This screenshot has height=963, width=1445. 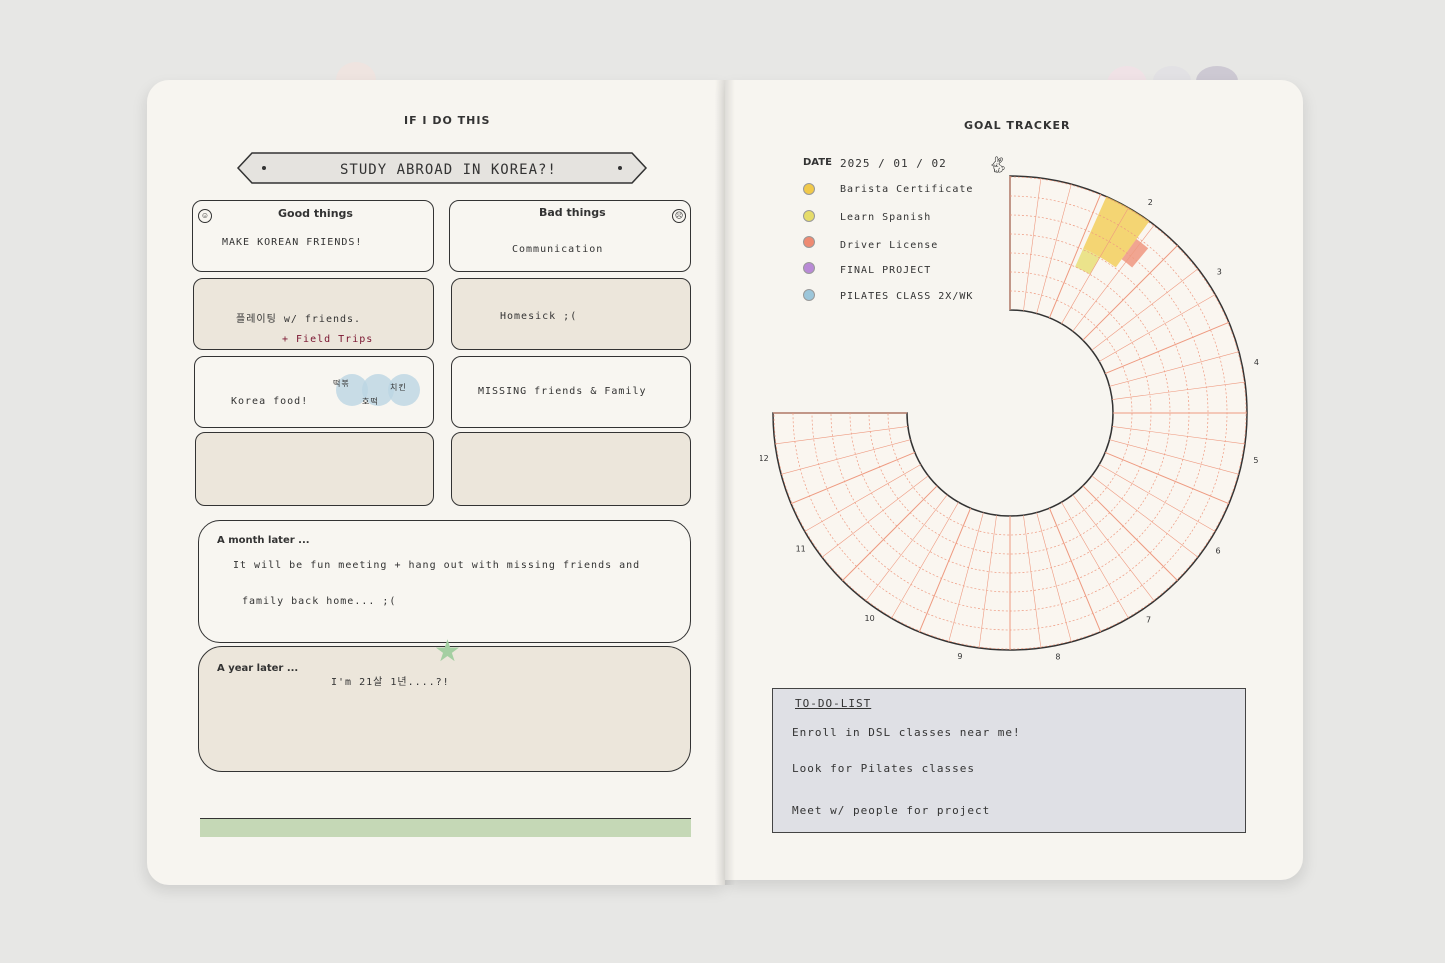 What do you see at coordinates (1150, 202) in the screenshot?
I see `tracker-month-number: 2` at bounding box center [1150, 202].